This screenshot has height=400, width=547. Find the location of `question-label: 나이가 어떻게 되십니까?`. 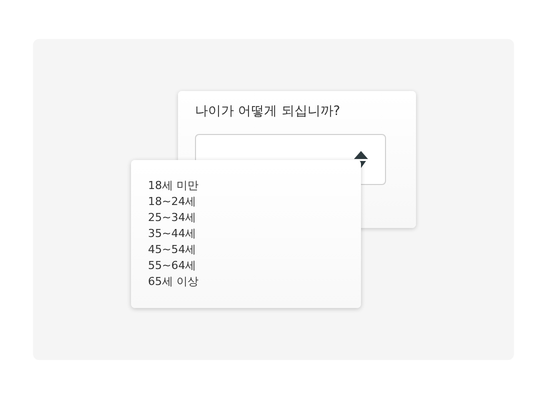

question-label: 나이가 어떻게 되십니까? is located at coordinates (268, 112).